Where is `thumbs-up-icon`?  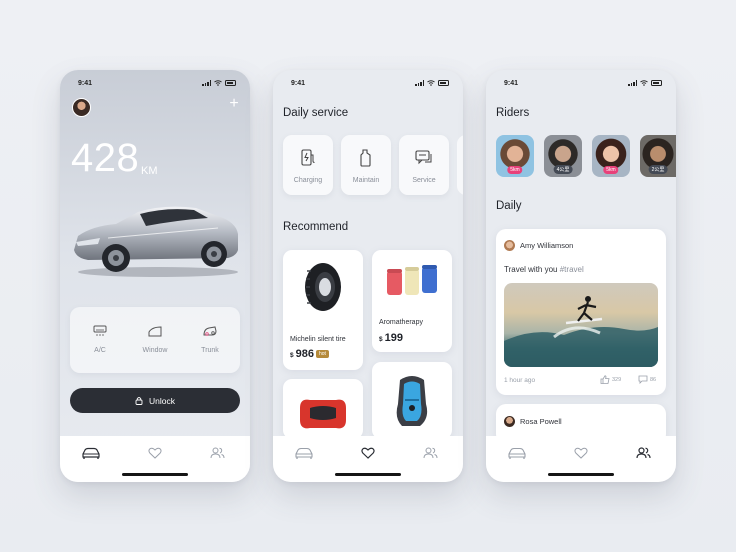
thumbs-up-icon is located at coordinates (605, 379).